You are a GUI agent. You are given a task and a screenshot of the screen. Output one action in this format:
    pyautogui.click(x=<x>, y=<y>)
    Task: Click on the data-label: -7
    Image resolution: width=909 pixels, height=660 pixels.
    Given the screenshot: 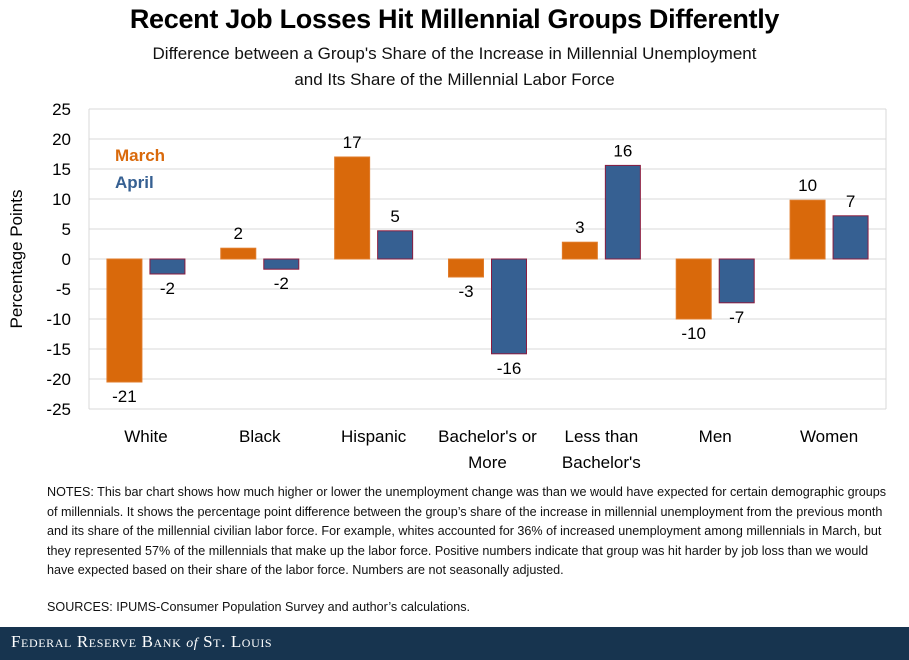 What is the action you would take?
    pyautogui.click(x=736, y=317)
    